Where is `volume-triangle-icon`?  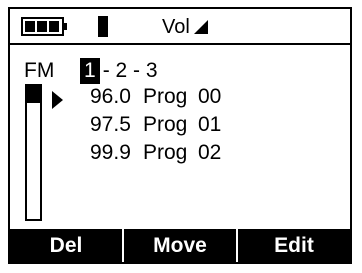
volume-triangle-icon is located at coordinates (200, 27).